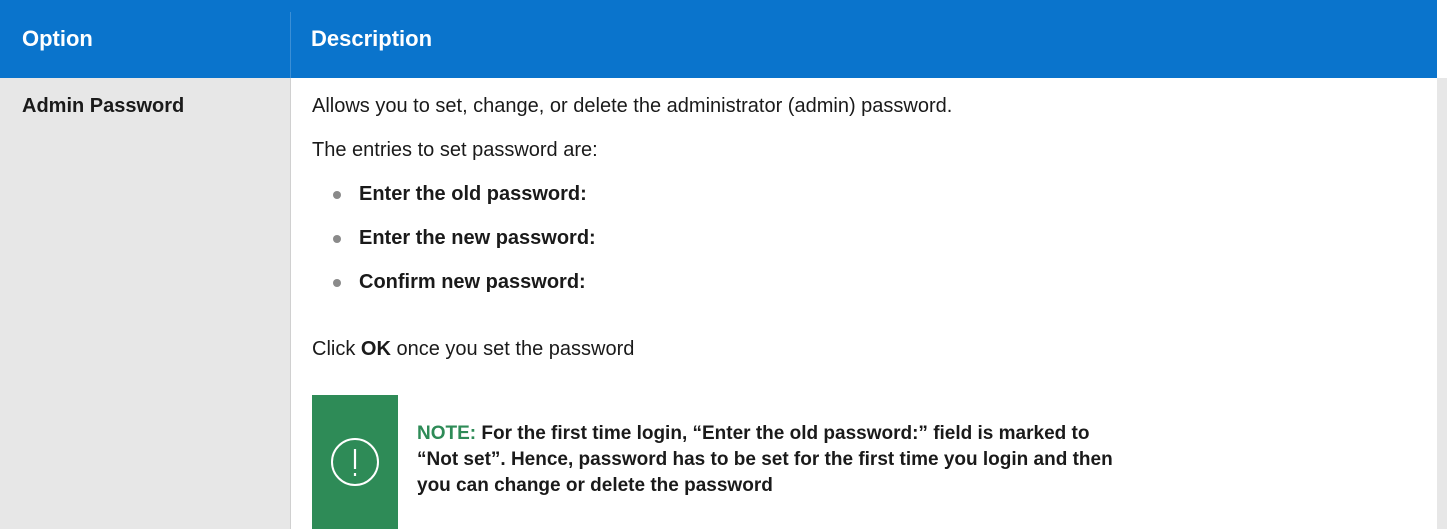 Image resolution: width=1447 pixels, height=529 pixels. Describe the element at coordinates (512, 349) in the screenshot. I see `click-suffix: once you set the password` at that location.